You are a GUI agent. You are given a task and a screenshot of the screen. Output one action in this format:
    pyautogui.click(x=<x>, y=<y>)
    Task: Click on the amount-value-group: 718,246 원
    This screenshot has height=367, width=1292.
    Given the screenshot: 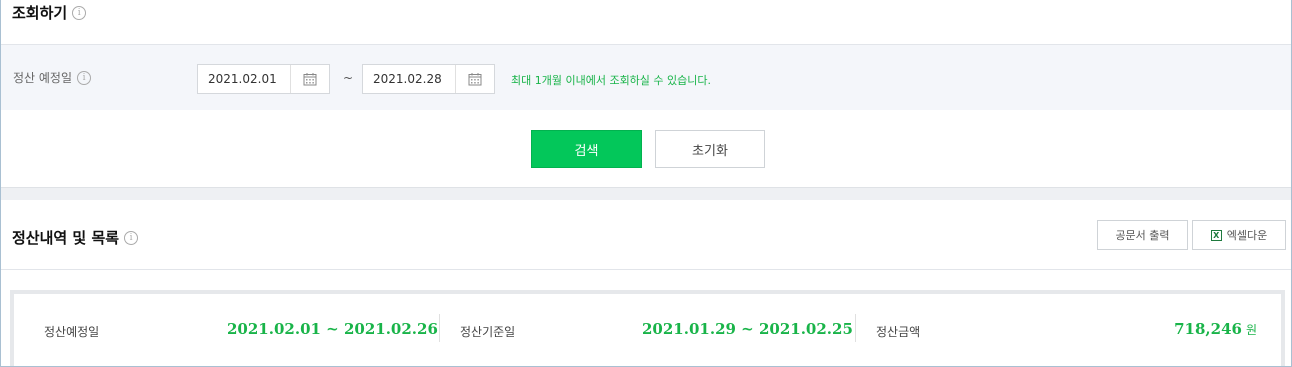 What is the action you would take?
    pyautogui.click(x=1215, y=329)
    